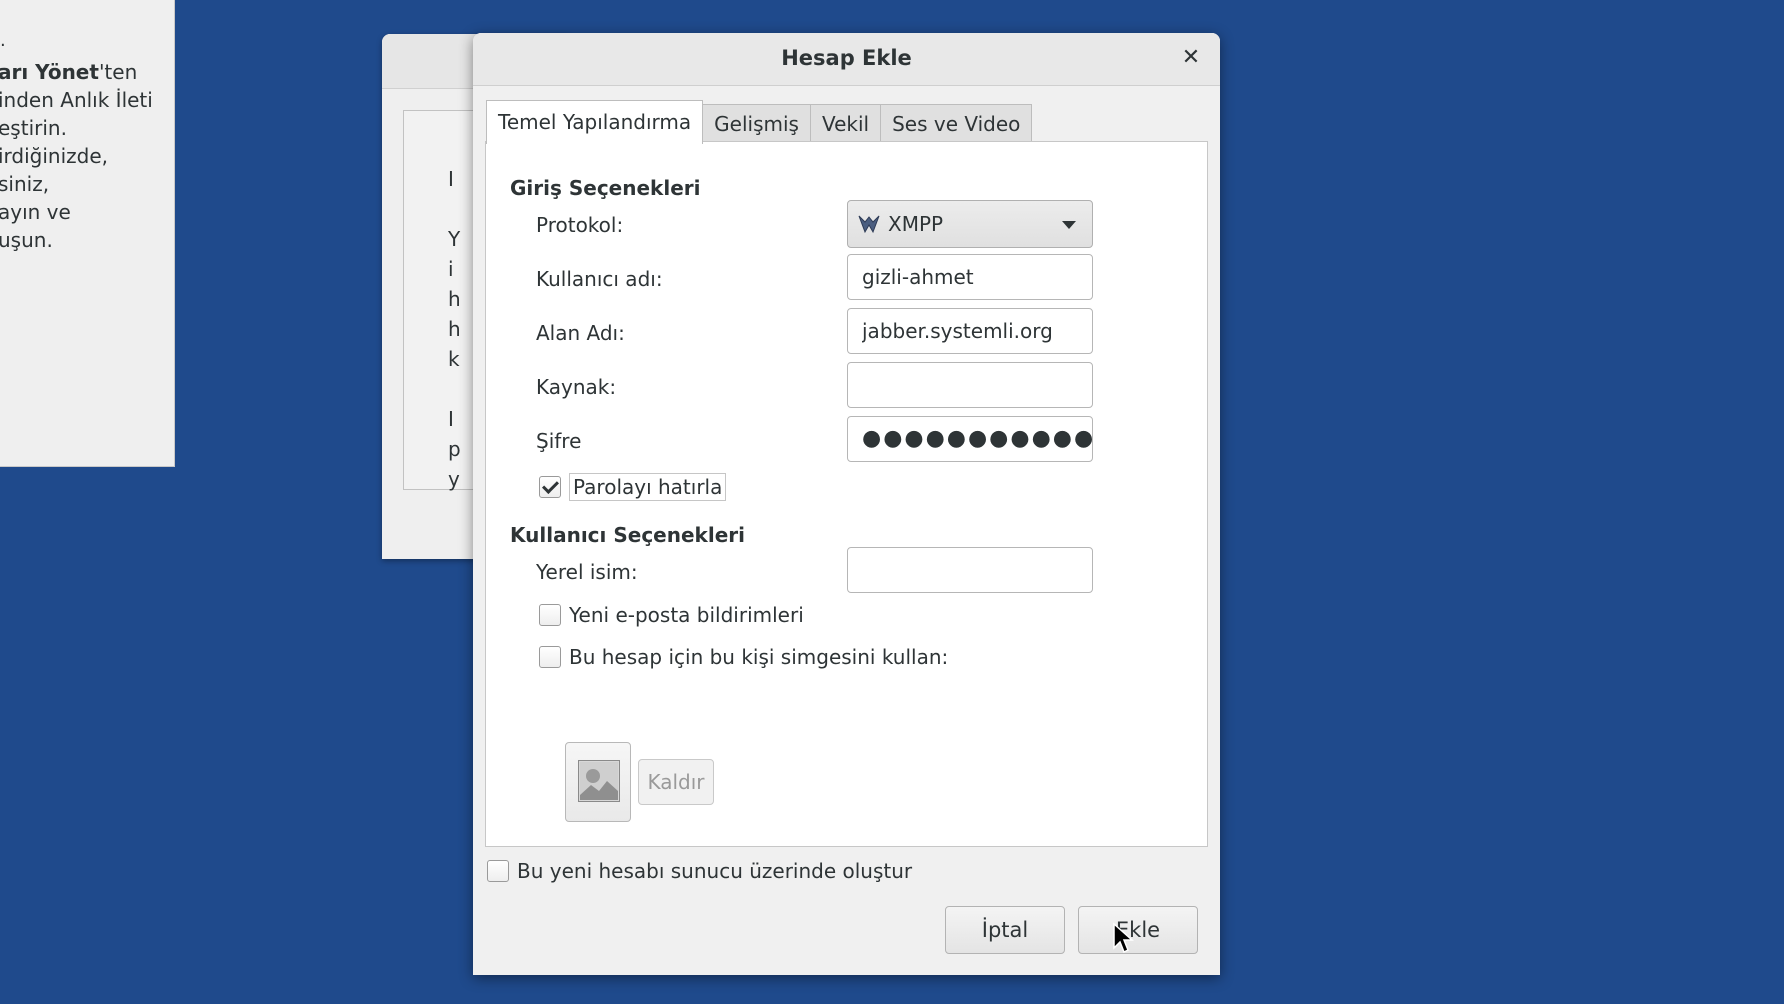  What do you see at coordinates (76, 128) in the screenshot?
I see `background-text-line: eştirin.` at bounding box center [76, 128].